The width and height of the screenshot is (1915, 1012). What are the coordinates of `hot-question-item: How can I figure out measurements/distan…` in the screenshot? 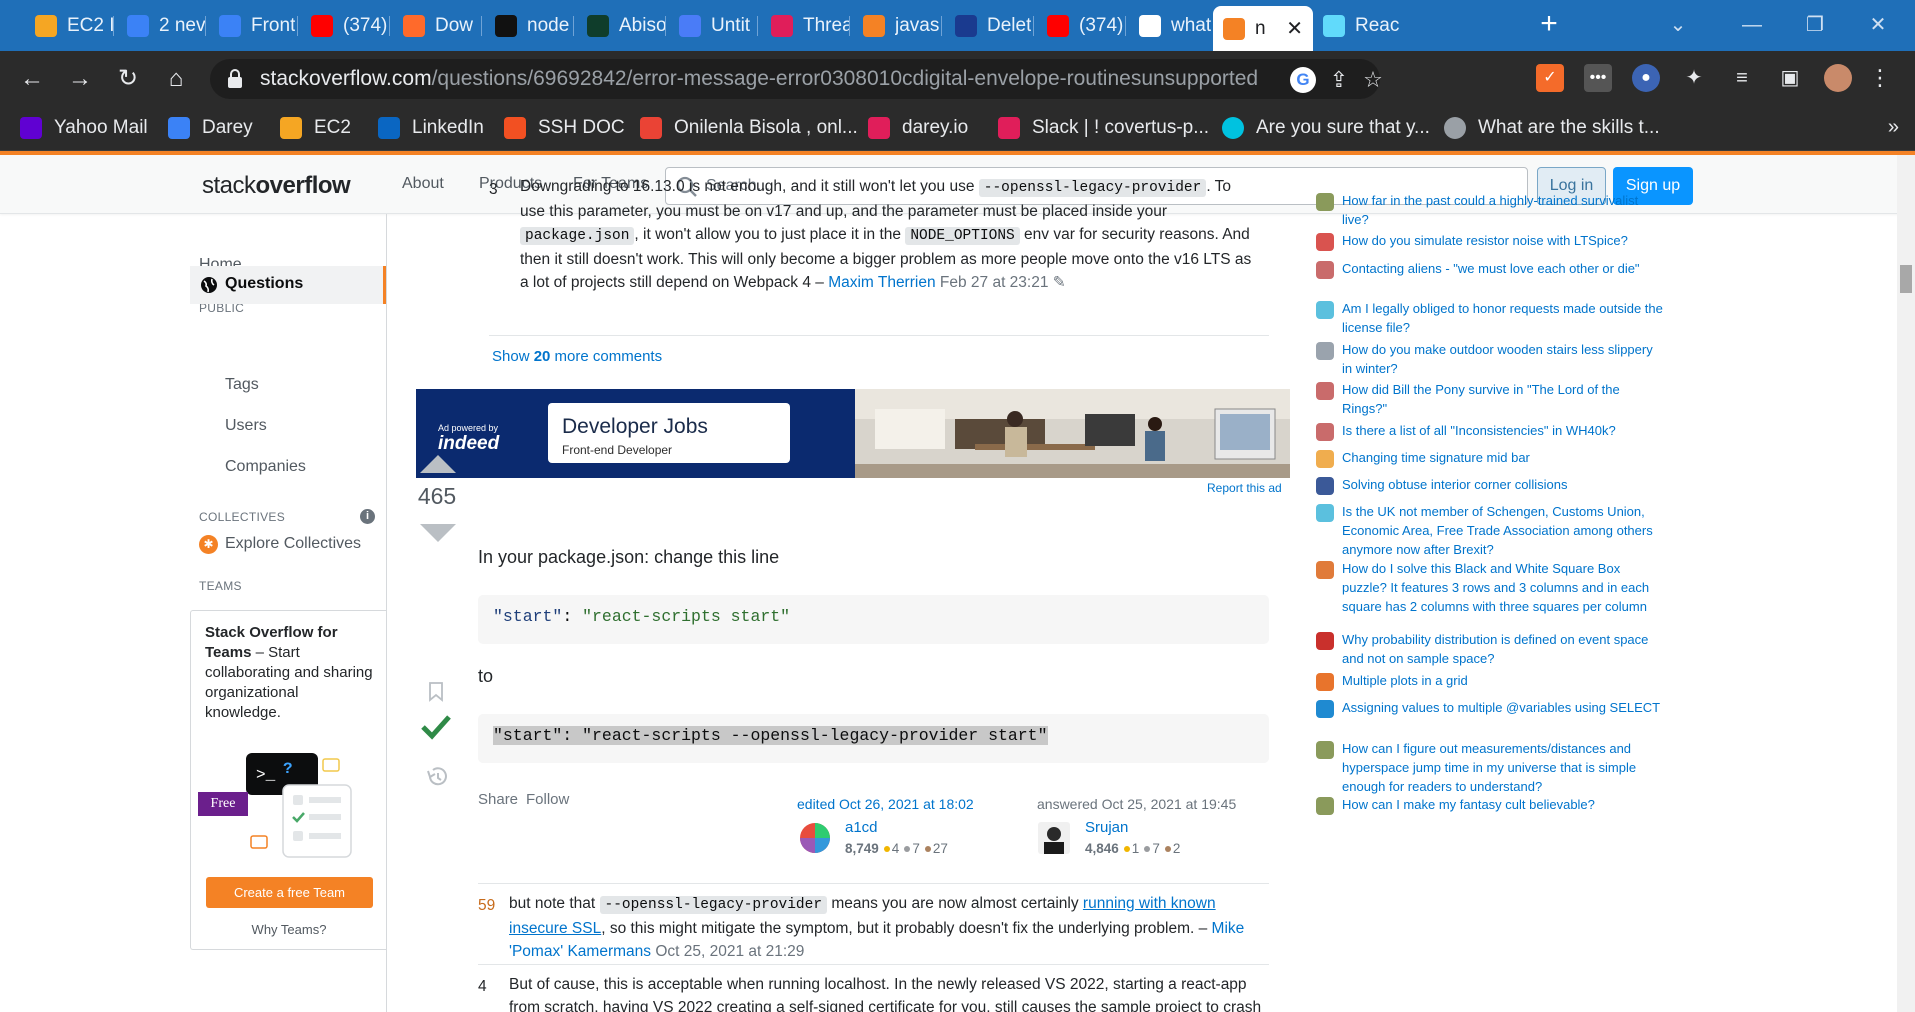 It's located at (1491, 767).